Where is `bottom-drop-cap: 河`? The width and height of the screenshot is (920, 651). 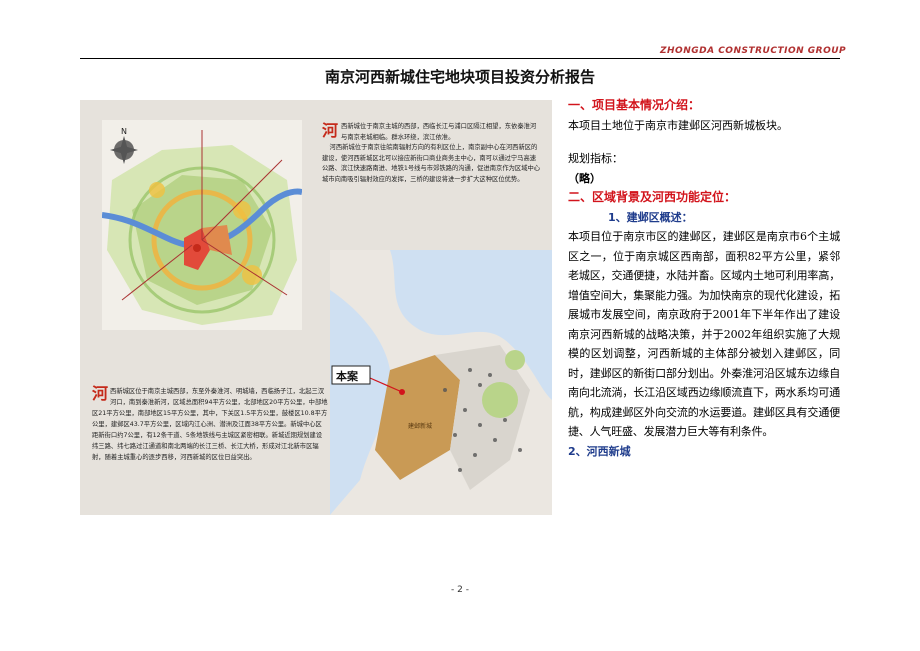
bottom-drop-cap: 河 is located at coordinates (100, 393).